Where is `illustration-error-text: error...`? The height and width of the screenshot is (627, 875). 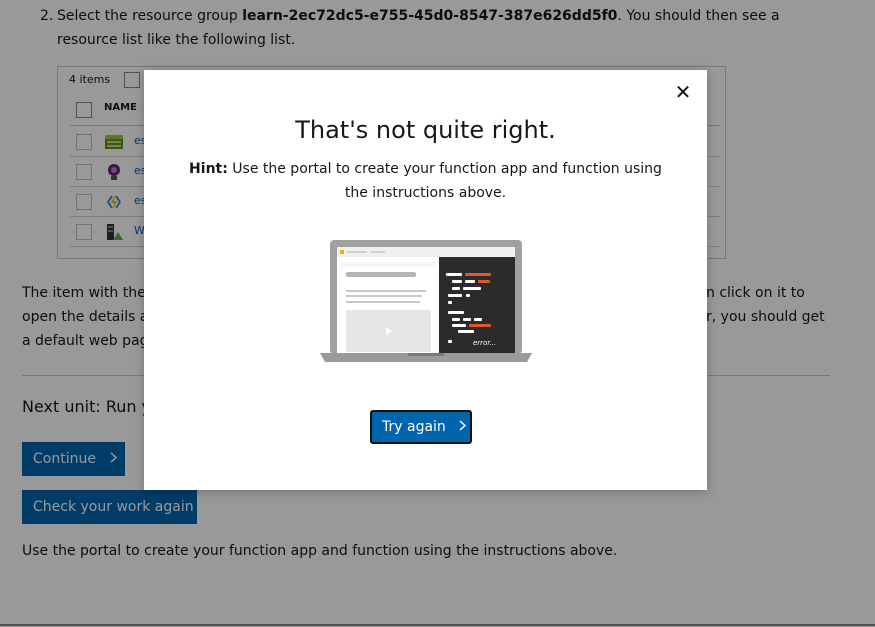
illustration-error-text: error... is located at coordinates (484, 343).